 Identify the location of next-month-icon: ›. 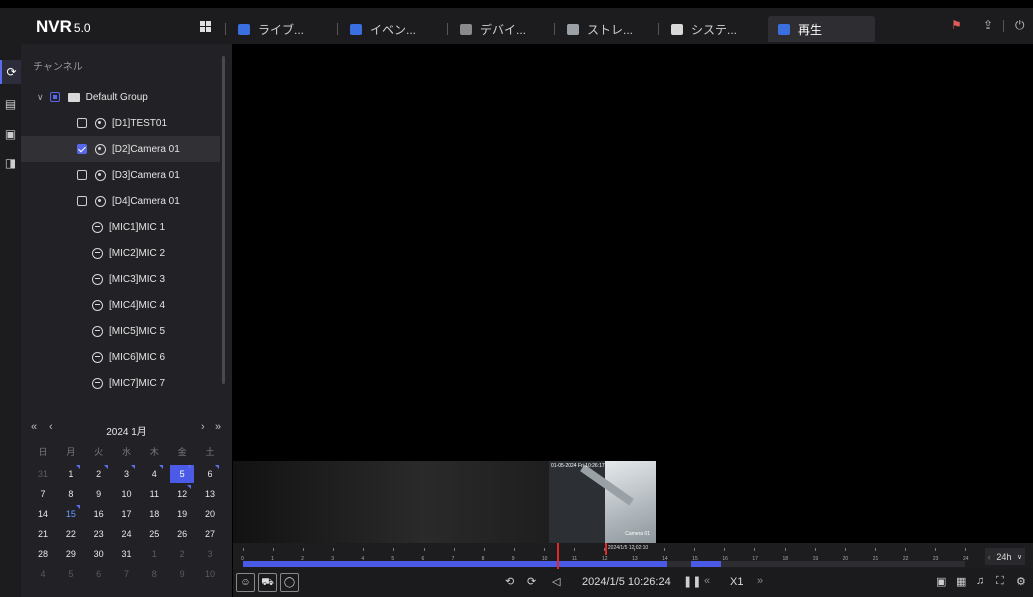
(203, 427).